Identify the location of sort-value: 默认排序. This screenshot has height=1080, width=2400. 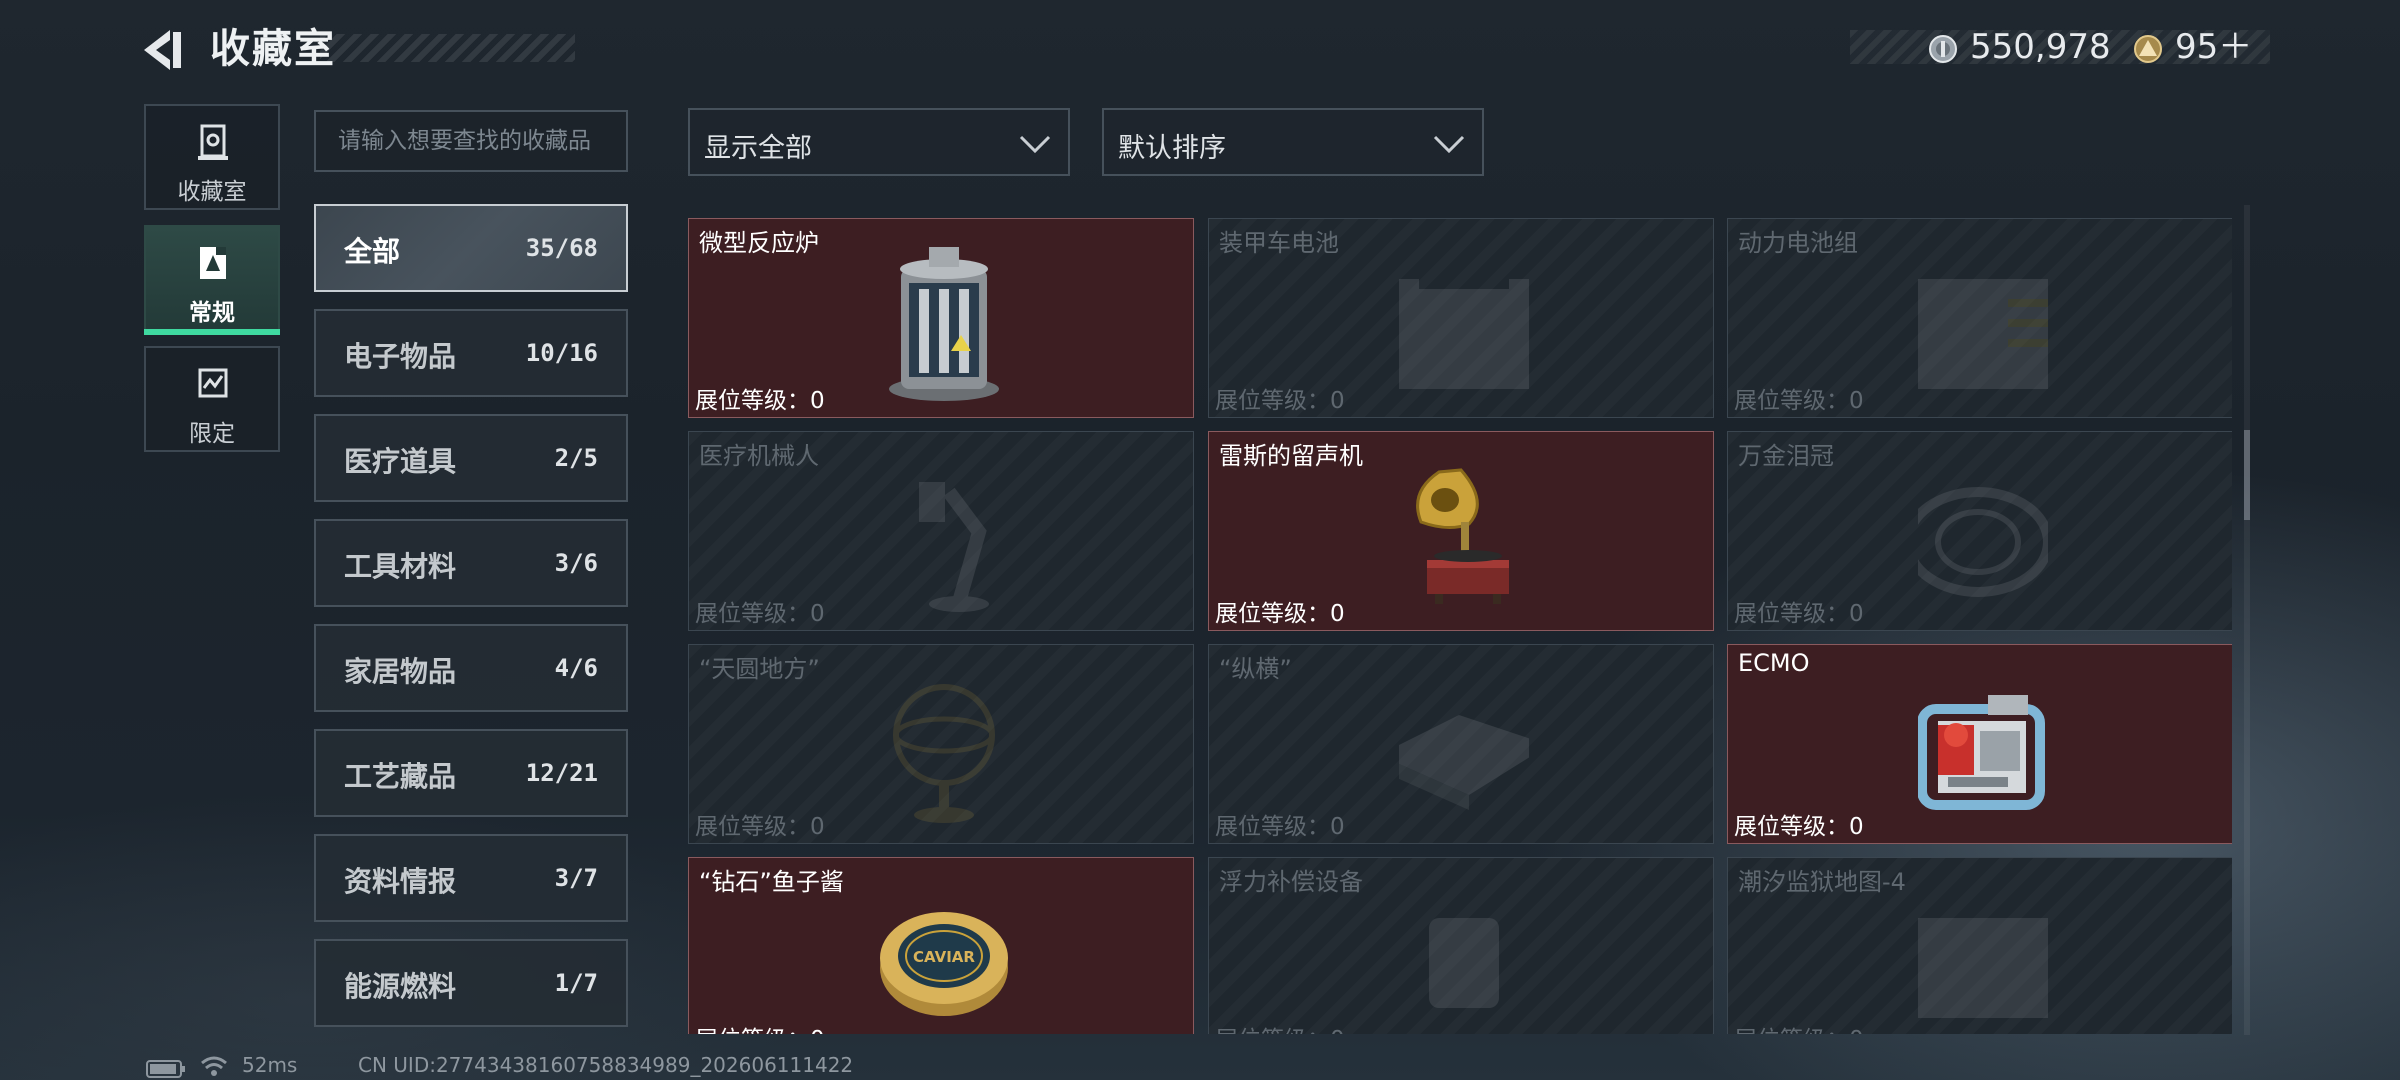
(1172, 148).